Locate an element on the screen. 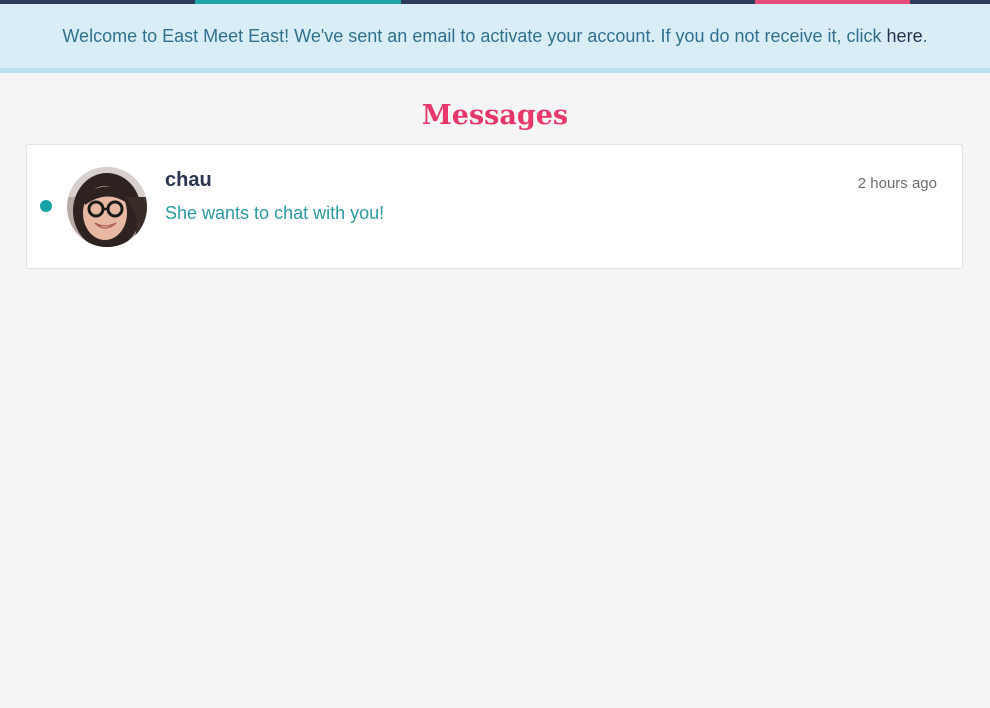  banner-suffix: . is located at coordinates (925, 36).